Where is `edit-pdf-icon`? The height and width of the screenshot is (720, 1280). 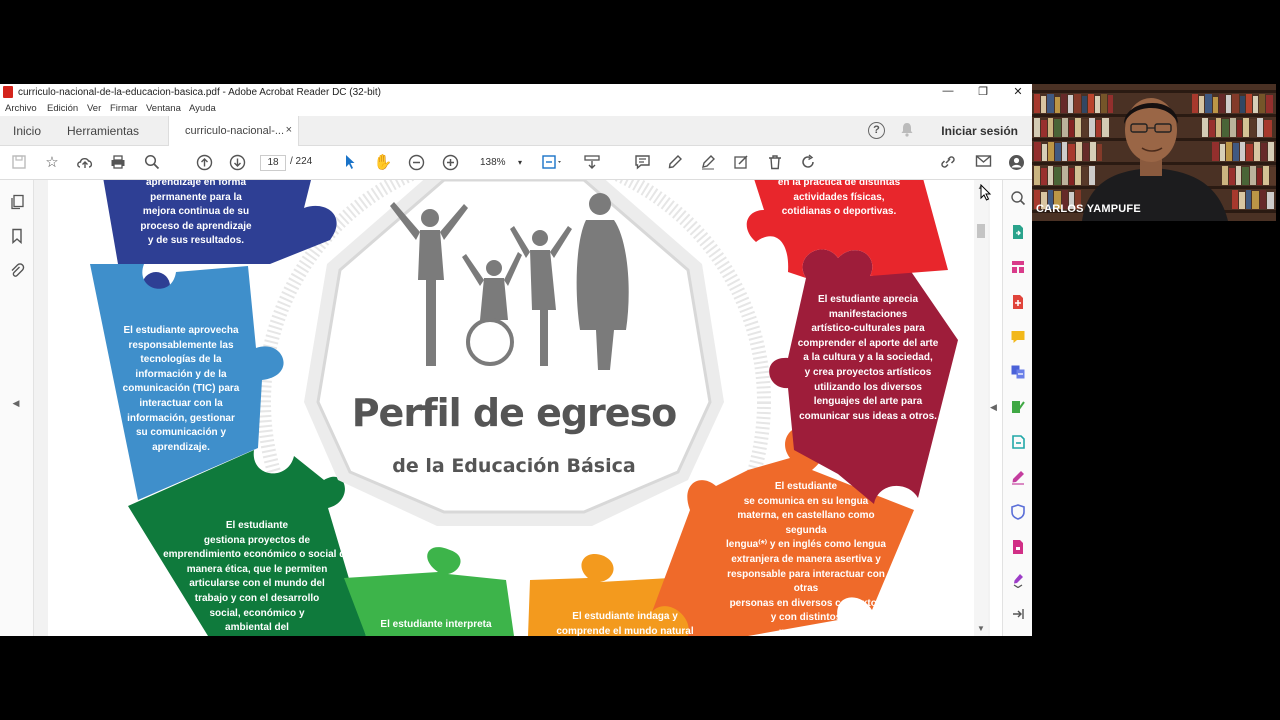 edit-pdf-icon is located at coordinates (1018, 407).